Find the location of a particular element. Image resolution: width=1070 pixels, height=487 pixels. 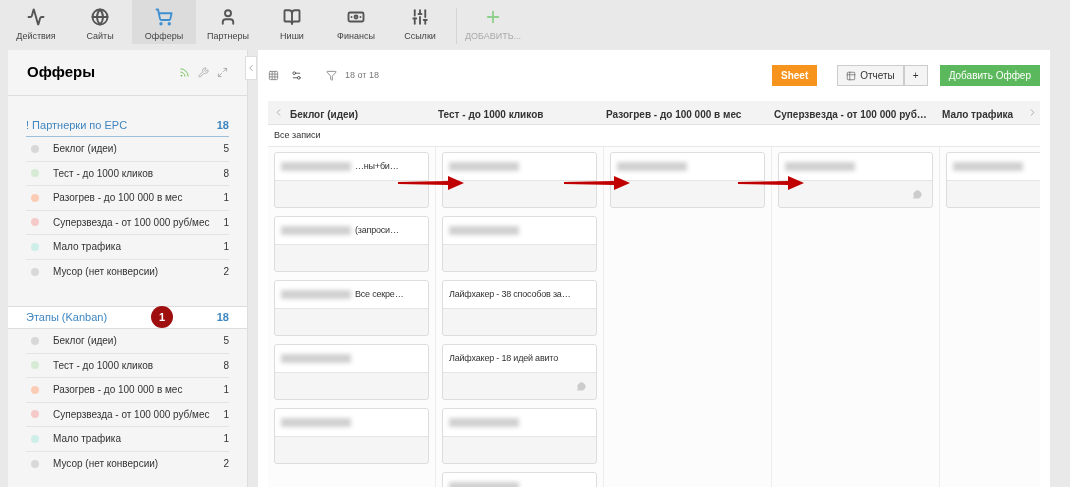

nav-tab: Сайты is located at coordinates (100, 22).